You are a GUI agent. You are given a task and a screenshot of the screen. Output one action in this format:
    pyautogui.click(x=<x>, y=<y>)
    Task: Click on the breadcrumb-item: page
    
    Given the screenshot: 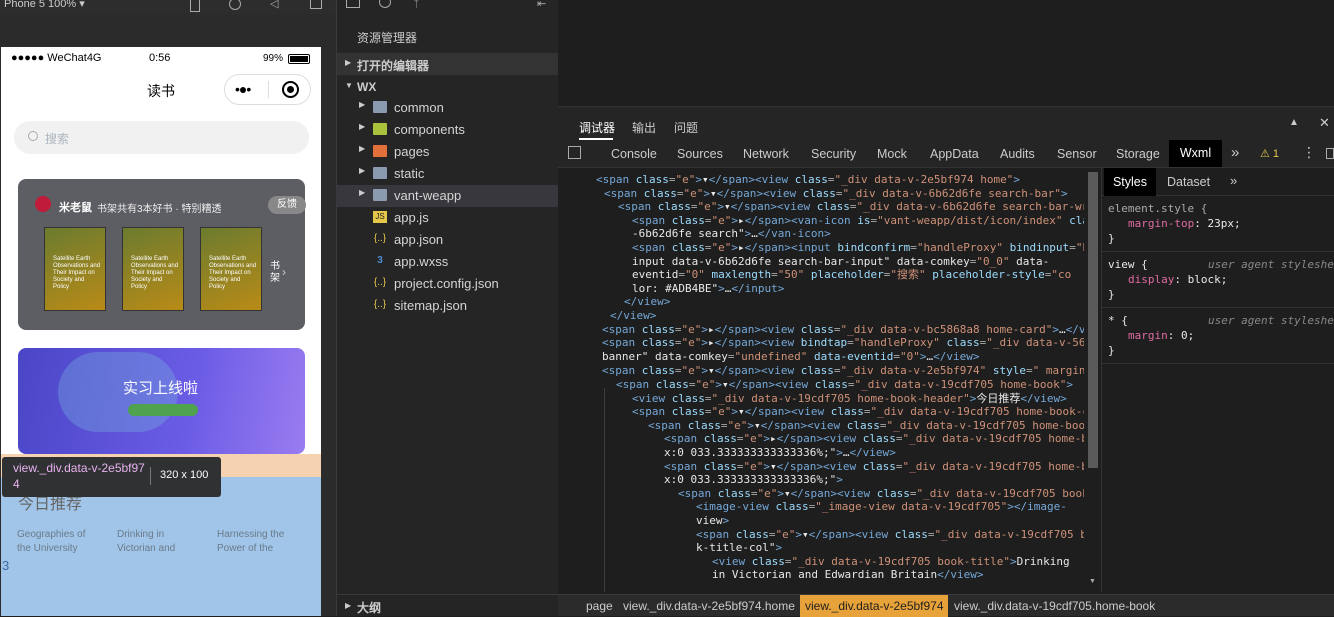 What is the action you would take?
    pyautogui.click(x=599, y=606)
    